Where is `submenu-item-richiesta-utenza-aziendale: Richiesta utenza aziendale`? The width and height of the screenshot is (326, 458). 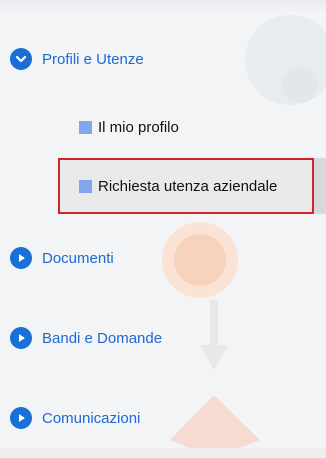
submenu-item-richiesta-utenza-aziendale: Richiesta utenza aziendale is located at coordinates (178, 186).